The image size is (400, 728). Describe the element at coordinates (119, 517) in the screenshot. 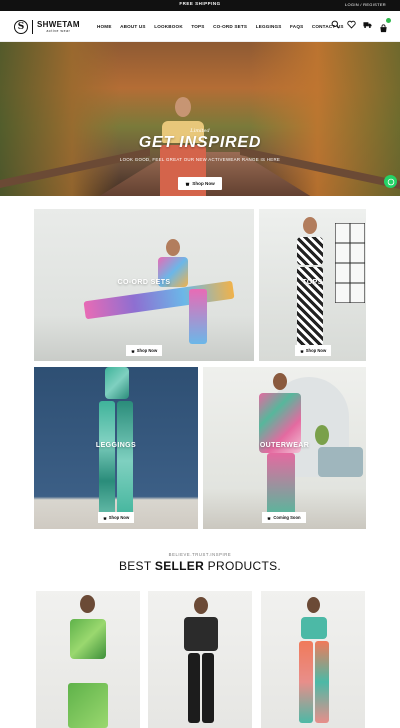

I see `leggings-button-label: Shop Now` at that location.